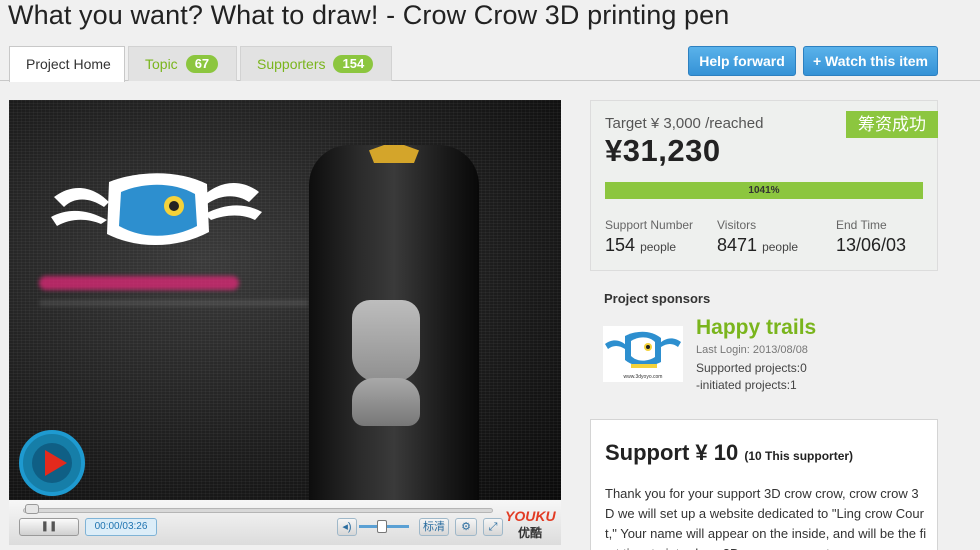 This screenshot has width=980, height=550. I want to click on stat-label: Support Number, so click(649, 225).